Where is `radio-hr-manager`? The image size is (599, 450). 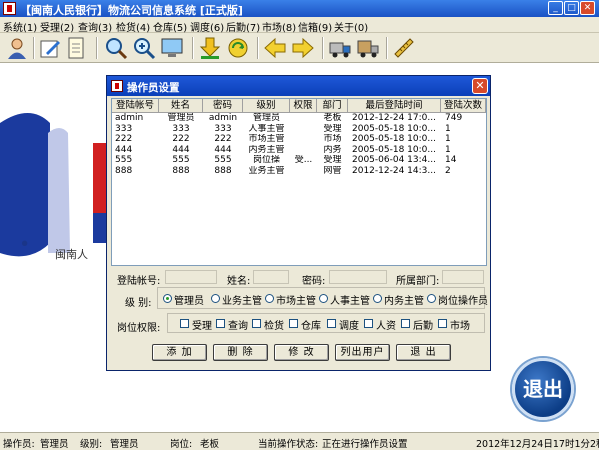 radio-hr-manager is located at coordinates (323, 298).